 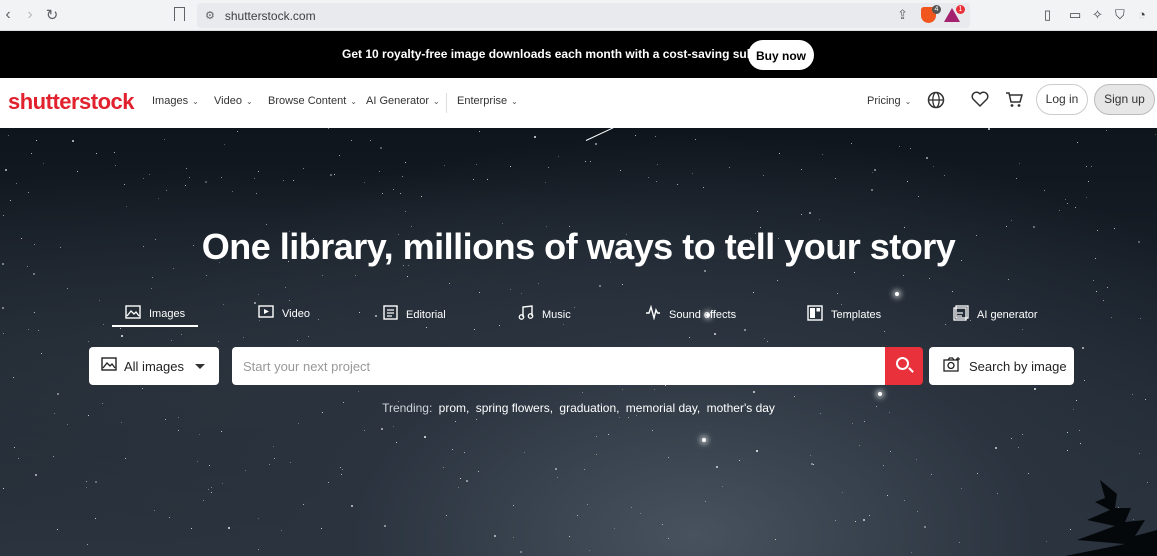 What do you see at coordinates (690, 314) in the screenshot?
I see `tab-sound-effects: Sound effects` at bounding box center [690, 314].